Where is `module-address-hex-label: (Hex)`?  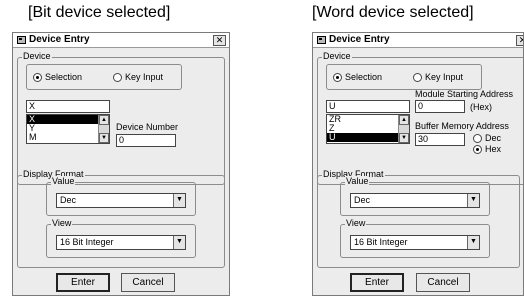 module-address-hex-label: (Hex) is located at coordinates (481, 107).